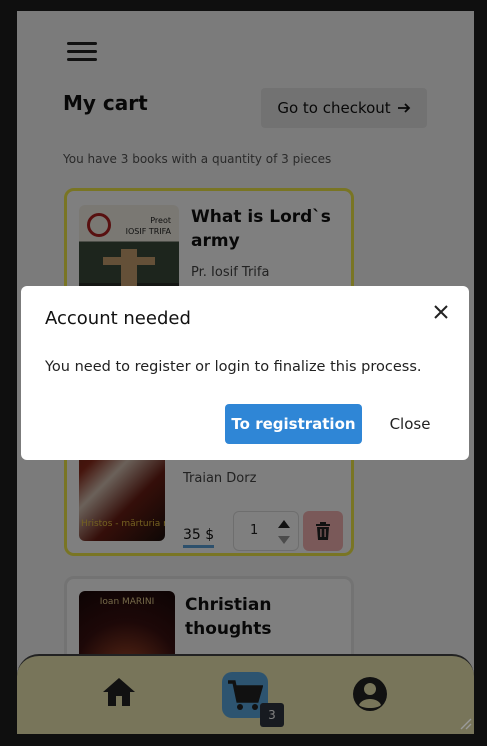 This screenshot has height=746, width=487. What do you see at coordinates (441, 312) in the screenshot?
I see `close-icon` at bounding box center [441, 312].